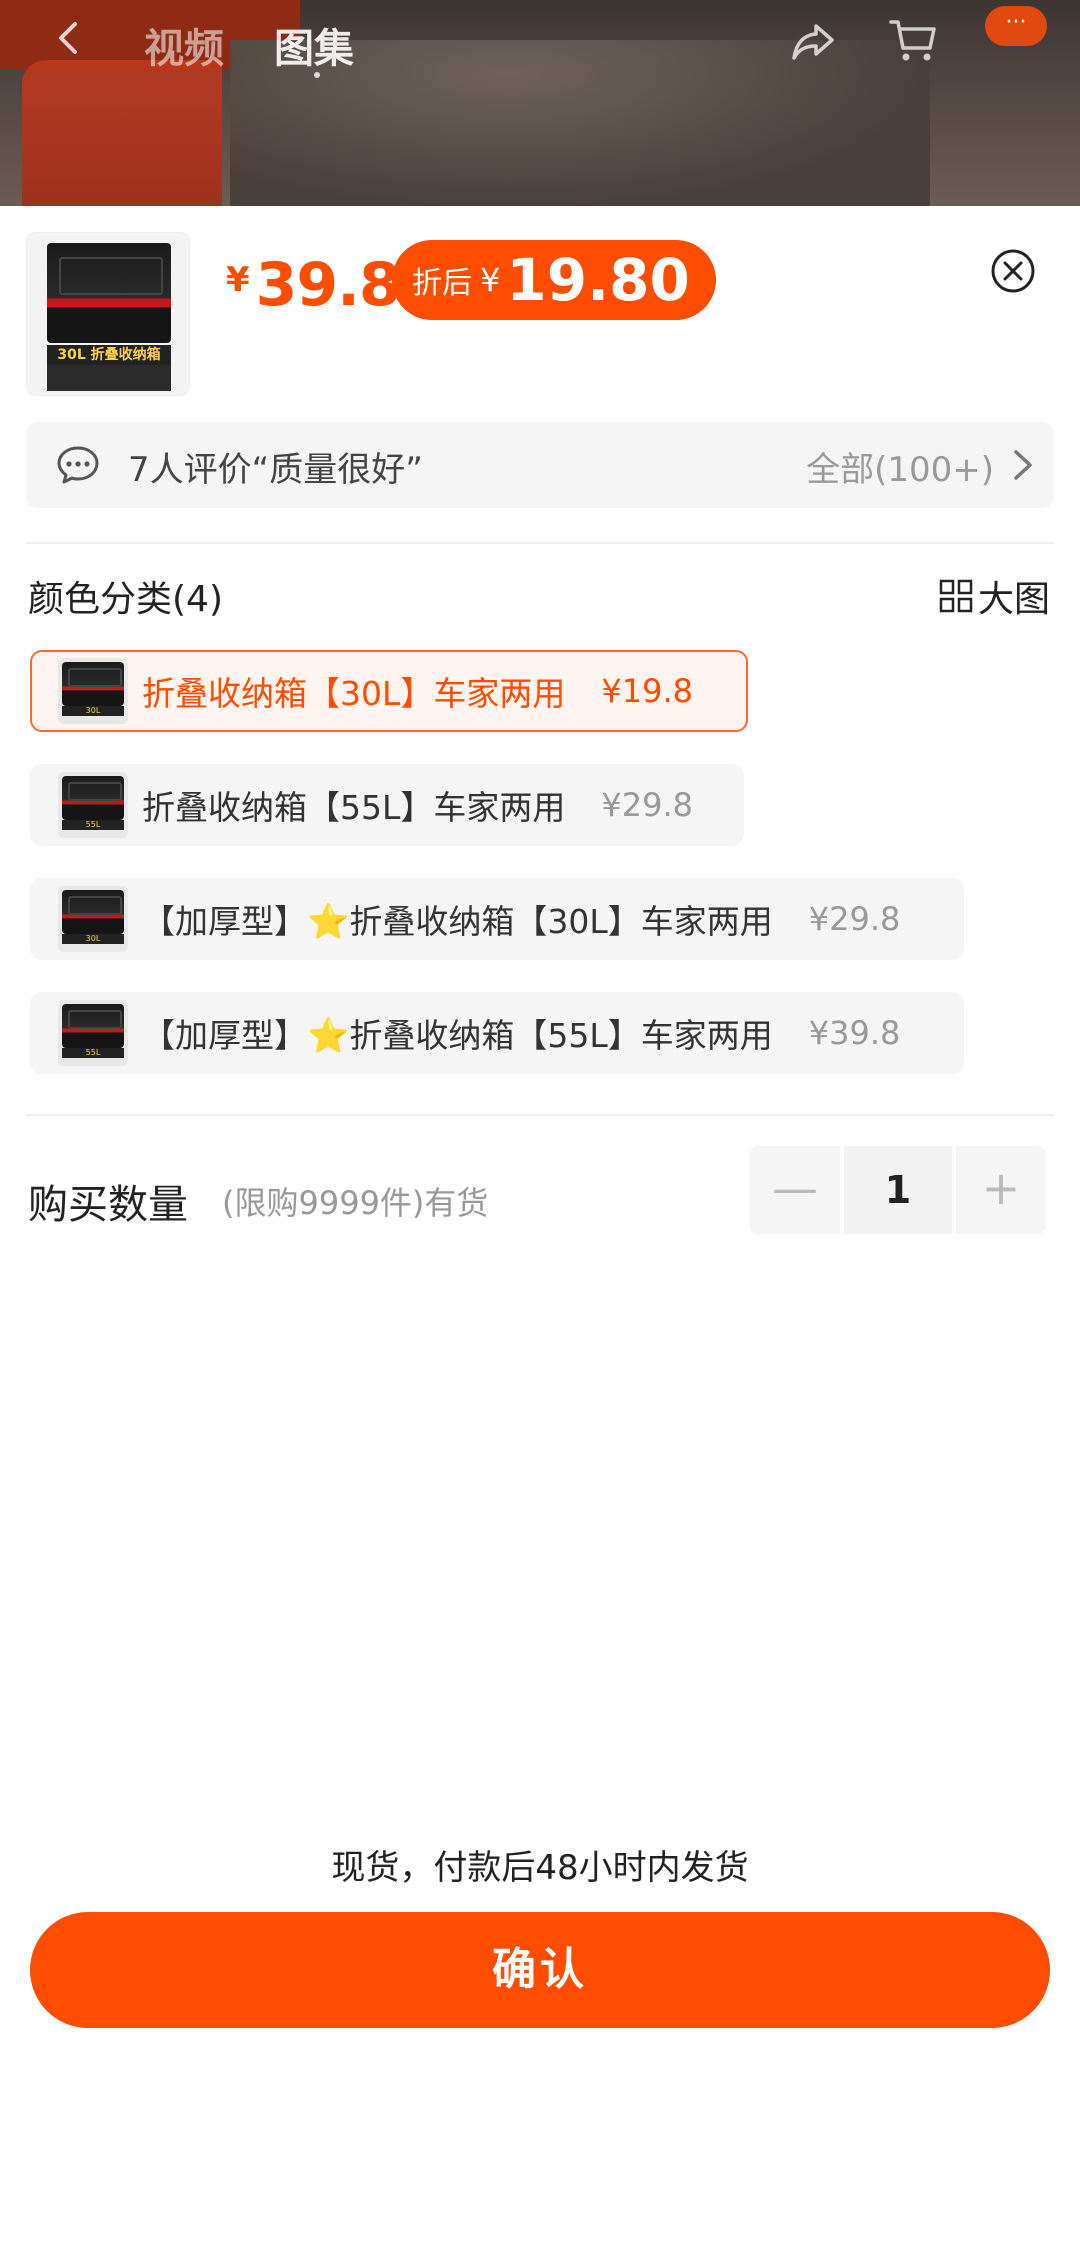 Image resolution: width=1080 pixels, height=2244 pixels. Describe the element at coordinates (1023, 465) in the screenshot. I see `chevron-right-icon` at that location.